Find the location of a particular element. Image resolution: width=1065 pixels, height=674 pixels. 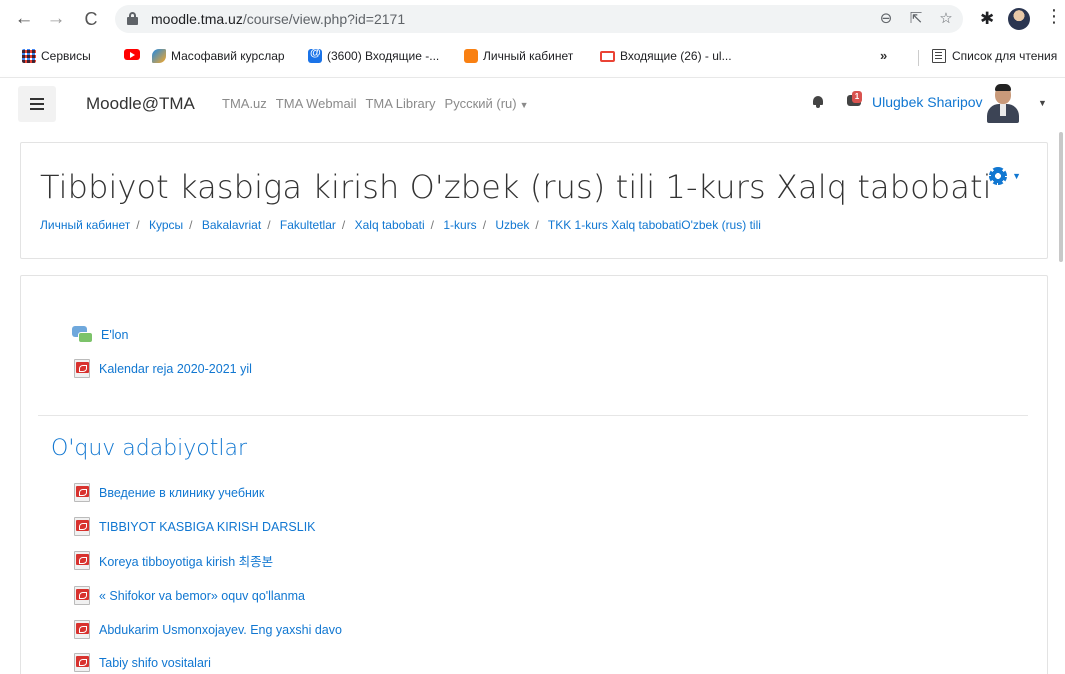

star-icon: ☆ is located at coordinates (946, 18).